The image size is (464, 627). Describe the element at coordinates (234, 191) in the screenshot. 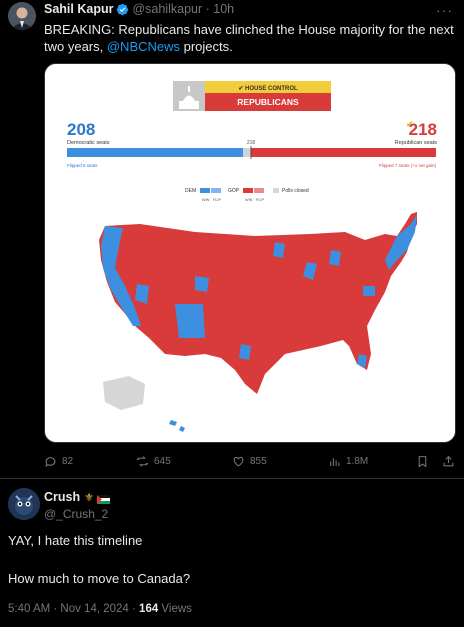

I see `legend-gop: GOP` at that location.